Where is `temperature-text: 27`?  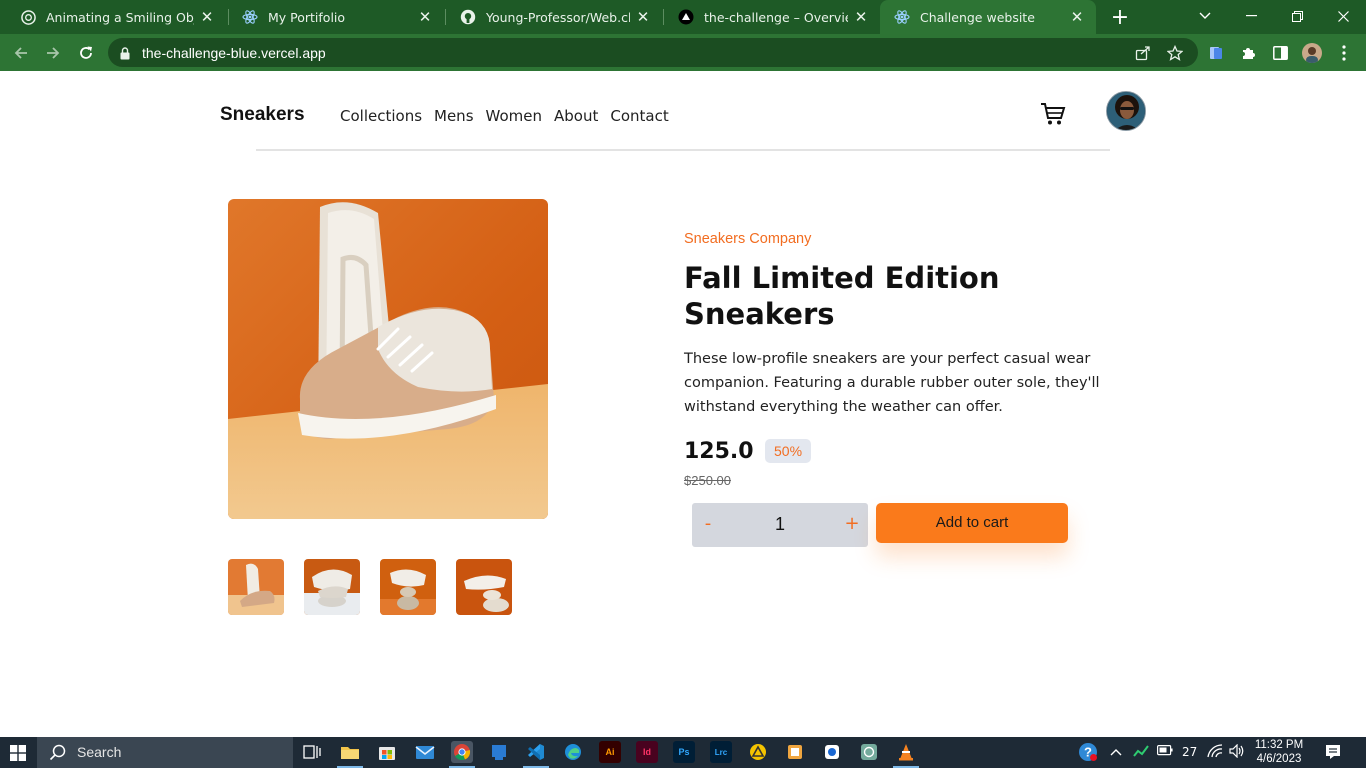
temperature-text: 27 is located at coordinates (1190, 752).